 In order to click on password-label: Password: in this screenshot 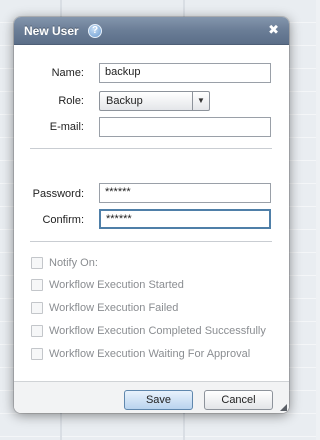, I will do `click(58, 194)`.